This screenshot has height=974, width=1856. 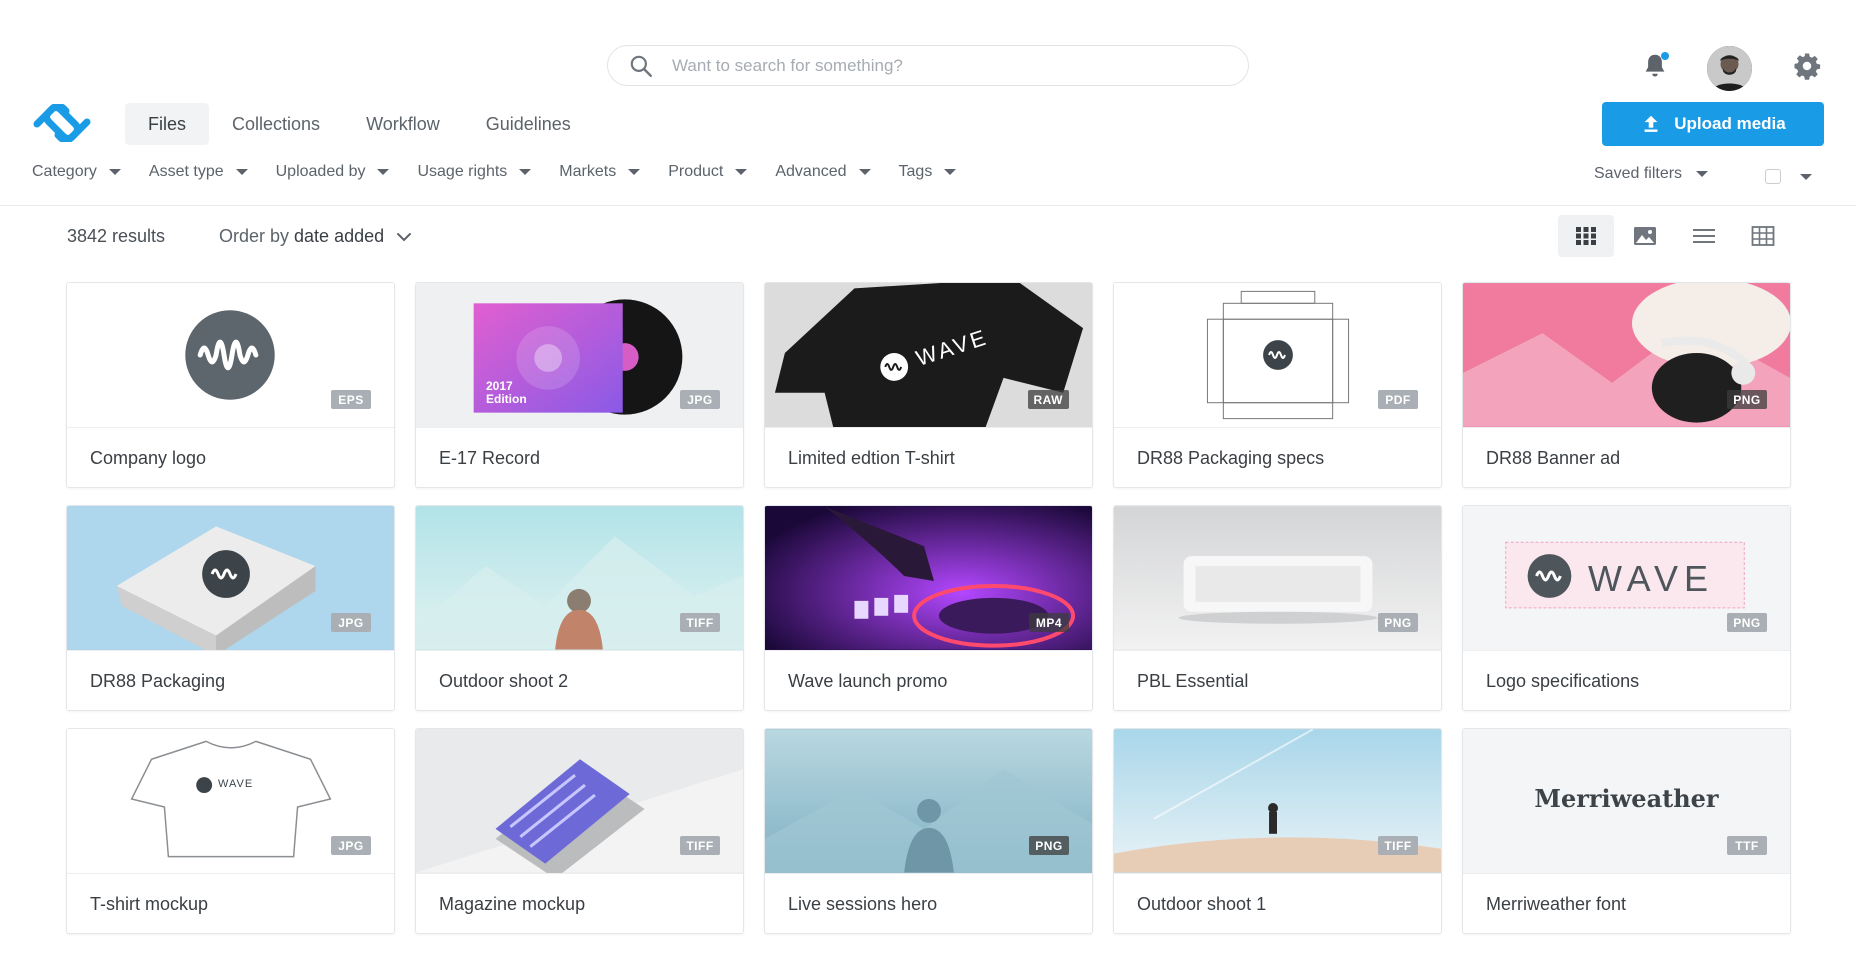 What do you see at coordinates (254, 236) in the screenshot?
I see `order-by-label: Order by` at bounding box center [254, 236].